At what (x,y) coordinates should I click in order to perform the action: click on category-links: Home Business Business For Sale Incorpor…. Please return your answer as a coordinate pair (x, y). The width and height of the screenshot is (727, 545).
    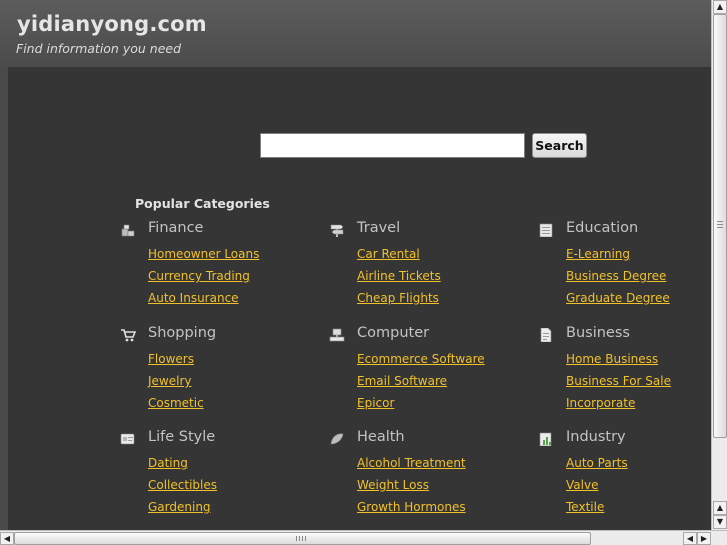
    Looking at the image, I should click on (618, 383).